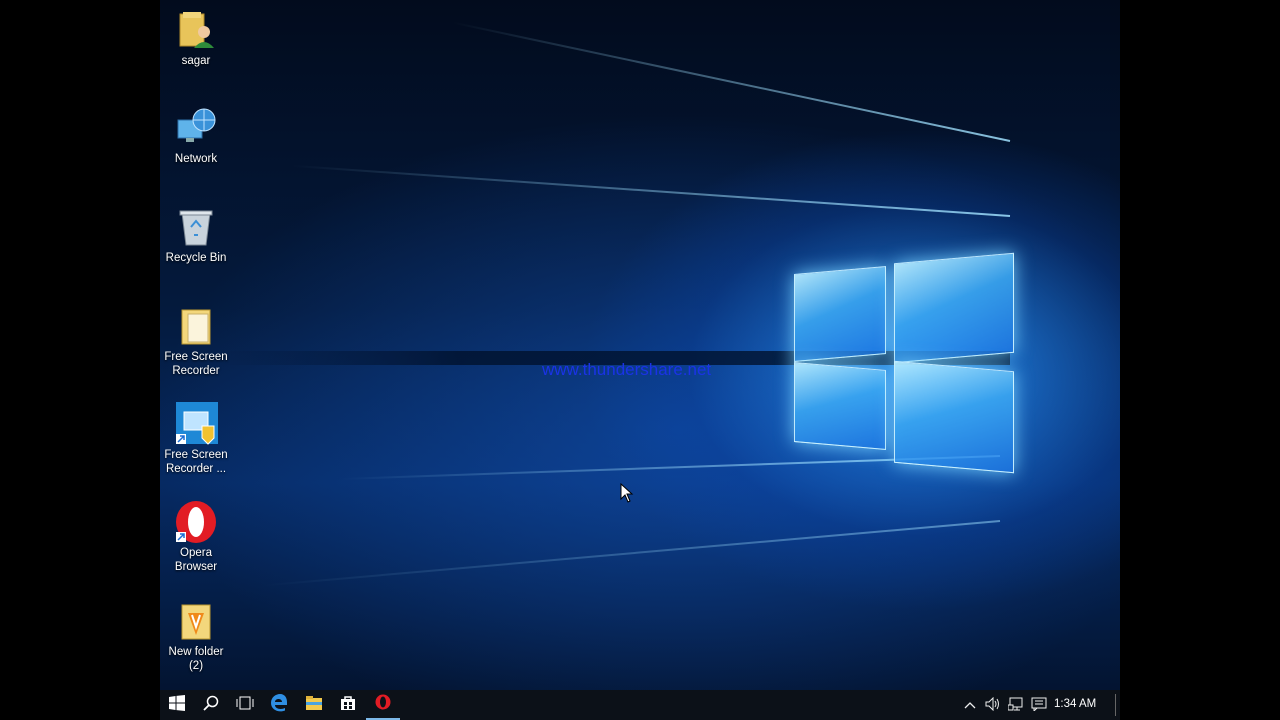  I want to click on desktop-icon-recycle-bin: Recycle Bin, so click(196, 231).